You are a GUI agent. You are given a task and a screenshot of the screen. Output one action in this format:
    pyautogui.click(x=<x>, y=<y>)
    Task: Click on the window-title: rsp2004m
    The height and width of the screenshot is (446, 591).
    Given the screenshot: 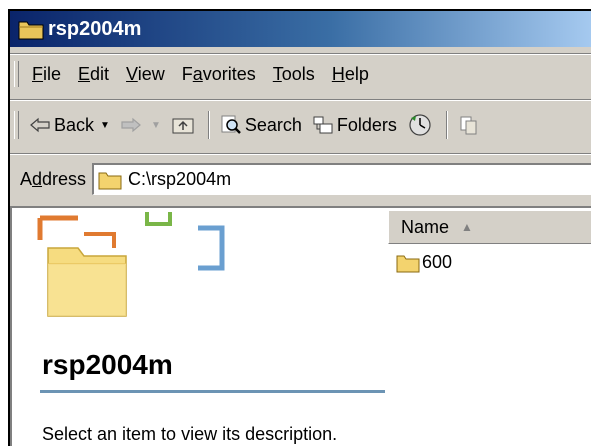 What is the action you would take?
    pyautogui.click(x=95, y=28)
    